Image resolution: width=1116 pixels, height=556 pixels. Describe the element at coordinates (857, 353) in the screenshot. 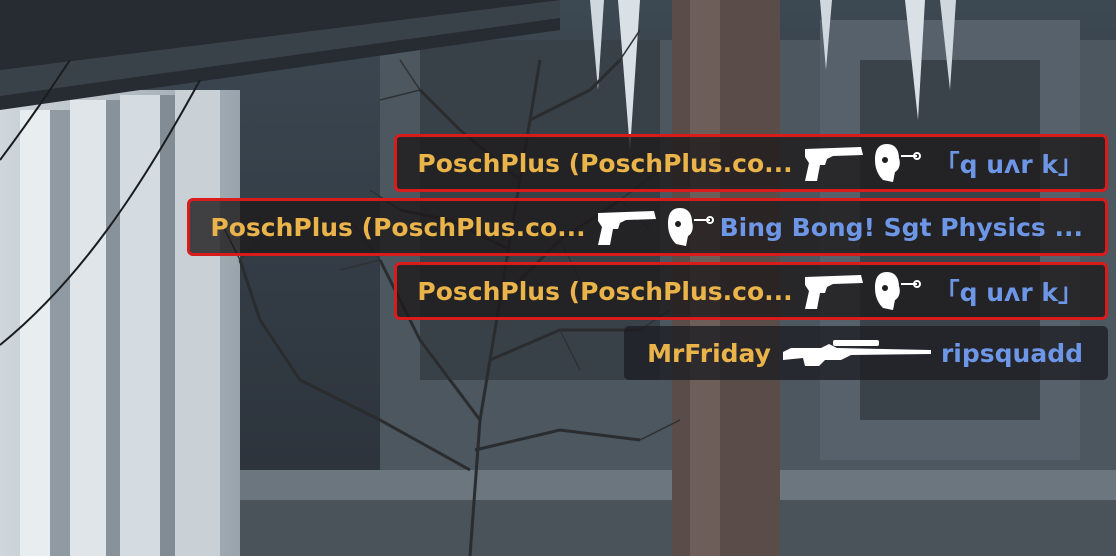

I see `sniper-rifle-icon` at that location.